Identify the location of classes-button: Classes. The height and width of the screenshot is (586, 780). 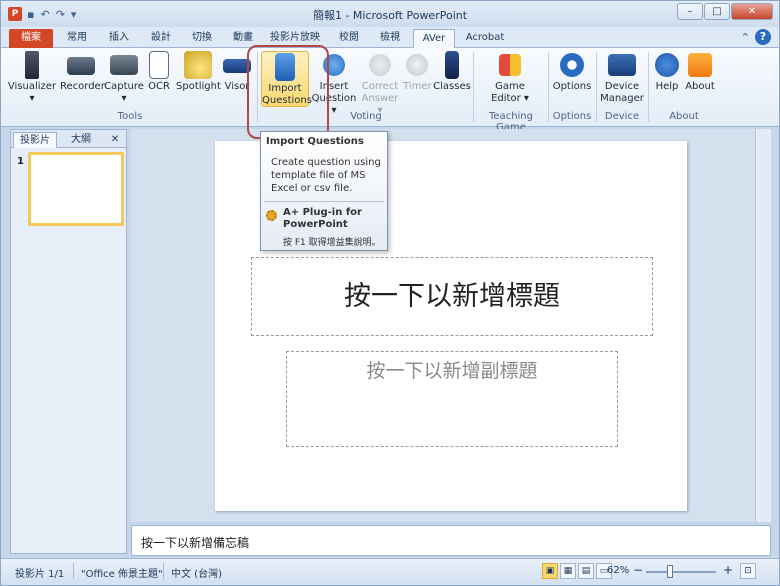
(452, 79).